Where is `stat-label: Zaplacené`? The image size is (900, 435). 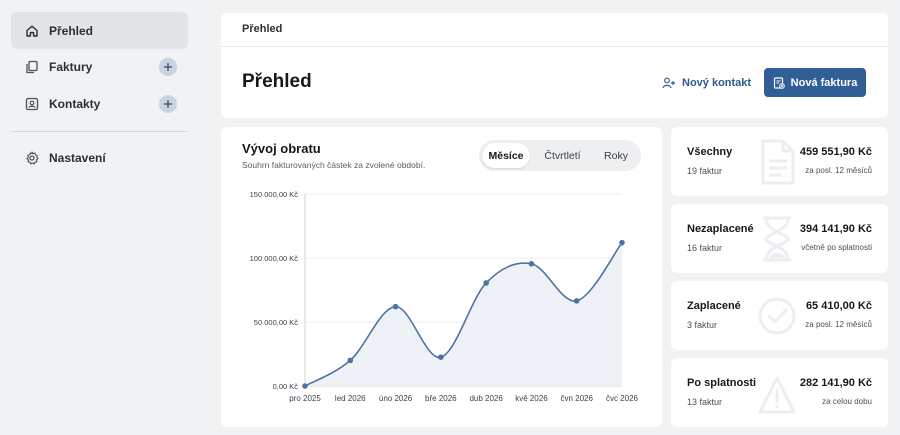
stat-label: Zaplacené is located at coordinates (714, 306).